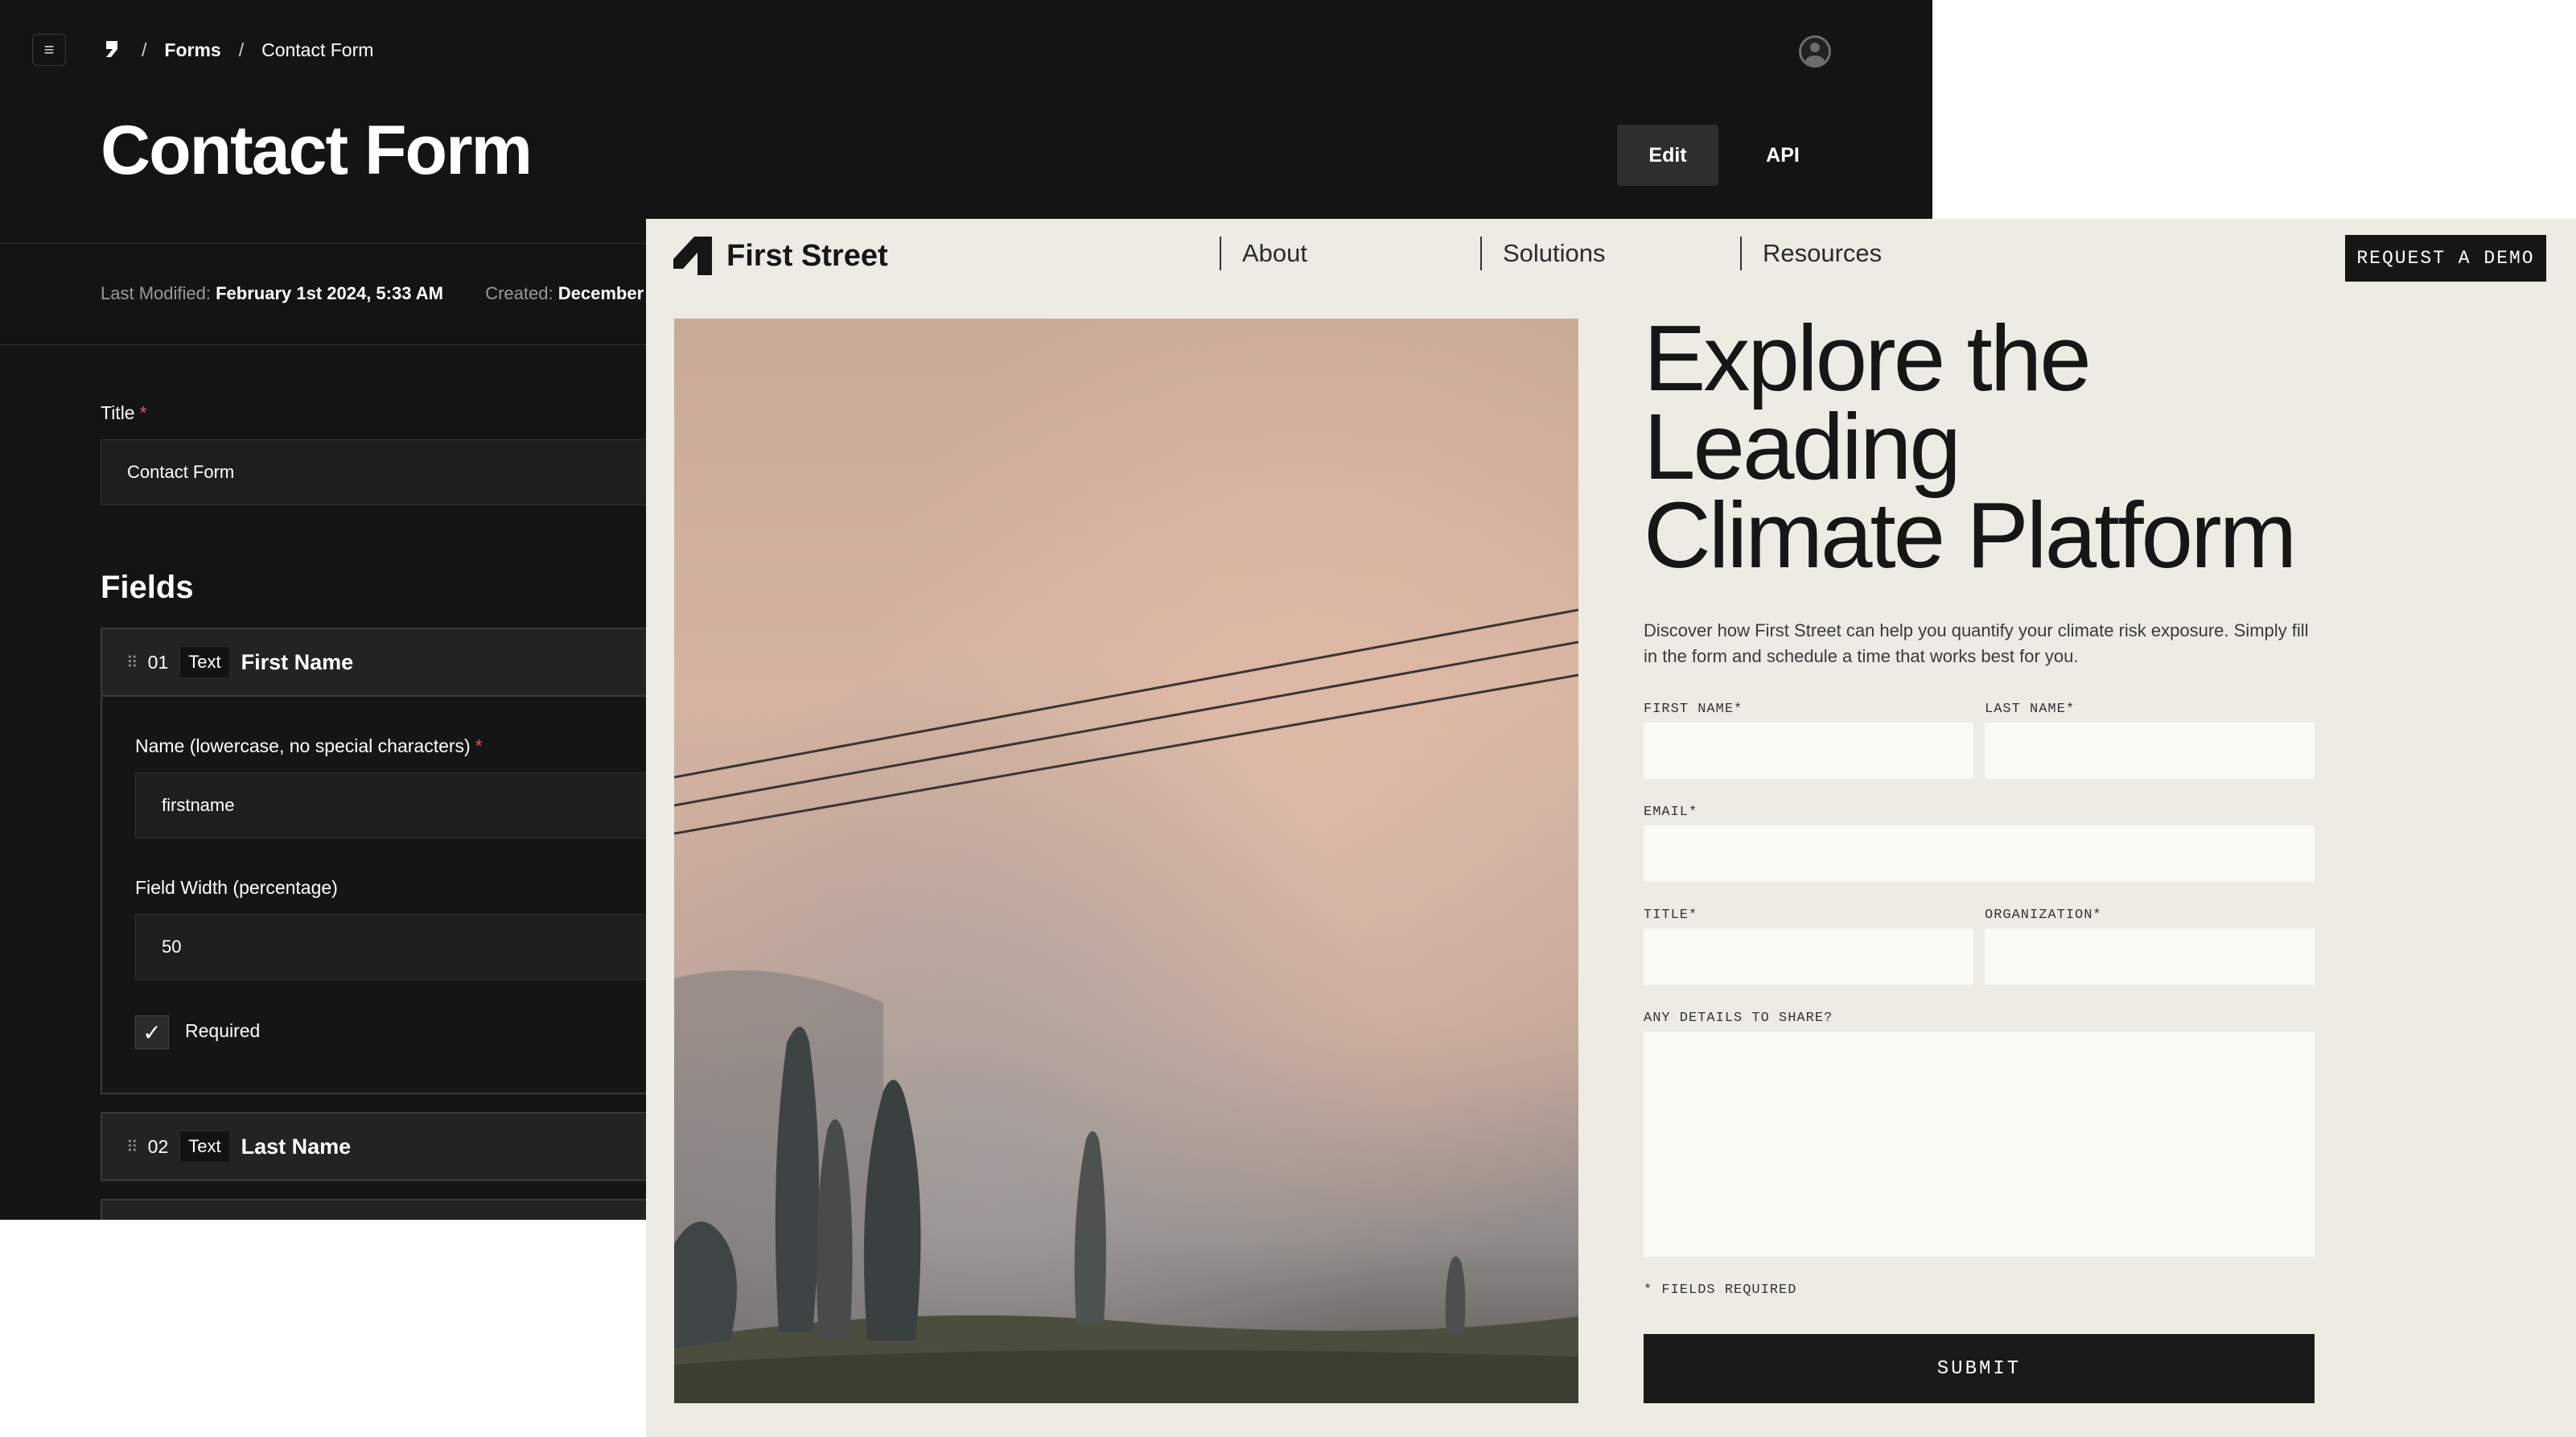 Image resolution: width=2576 pixels, height=1437 pixels. What do you see at coordinates (692, 256) in the screenshot?
I see `first-street-logo-icon` at bounding box center [692, 256].